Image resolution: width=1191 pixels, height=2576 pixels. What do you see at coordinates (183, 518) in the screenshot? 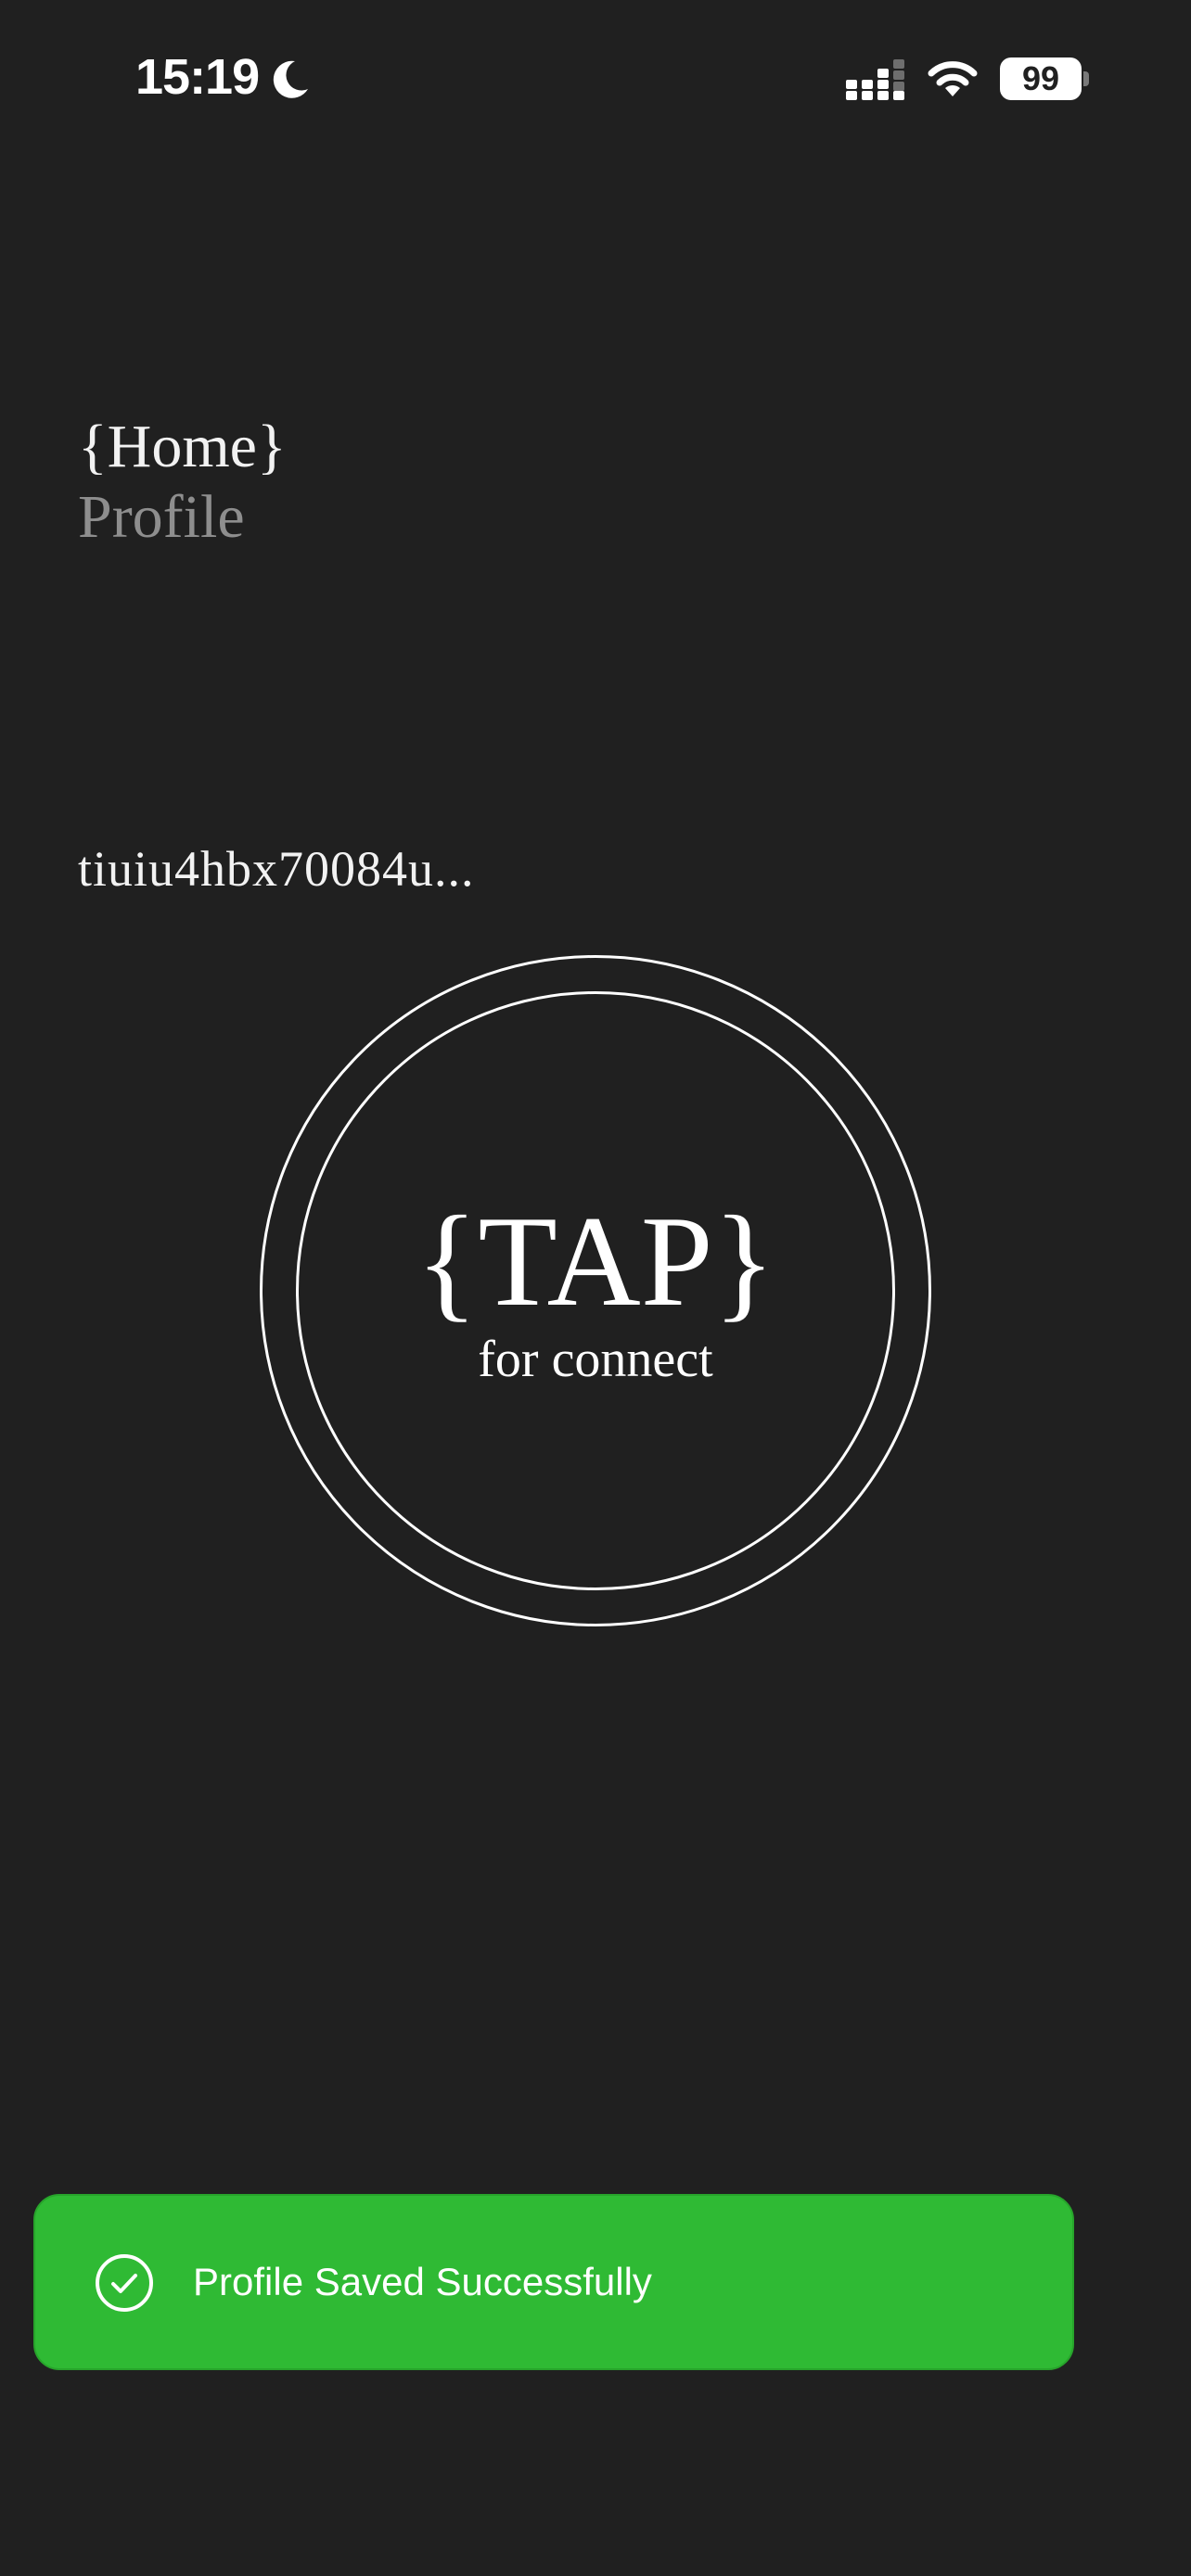
I see `nav-profile-link: Profile` at bounding box center [183, 518].